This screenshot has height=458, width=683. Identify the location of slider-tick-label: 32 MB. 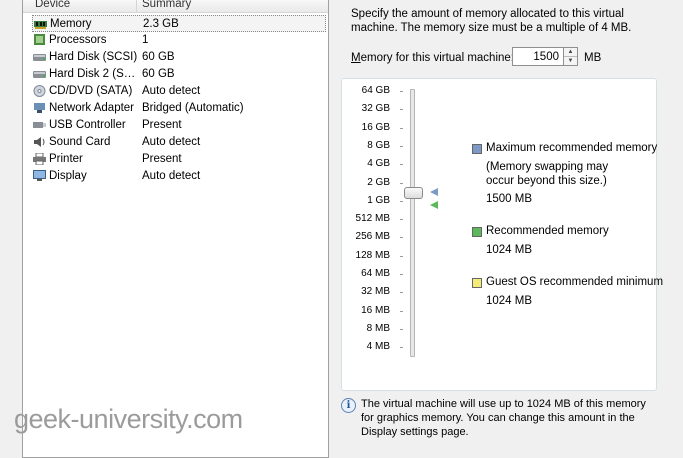
(375, 292).